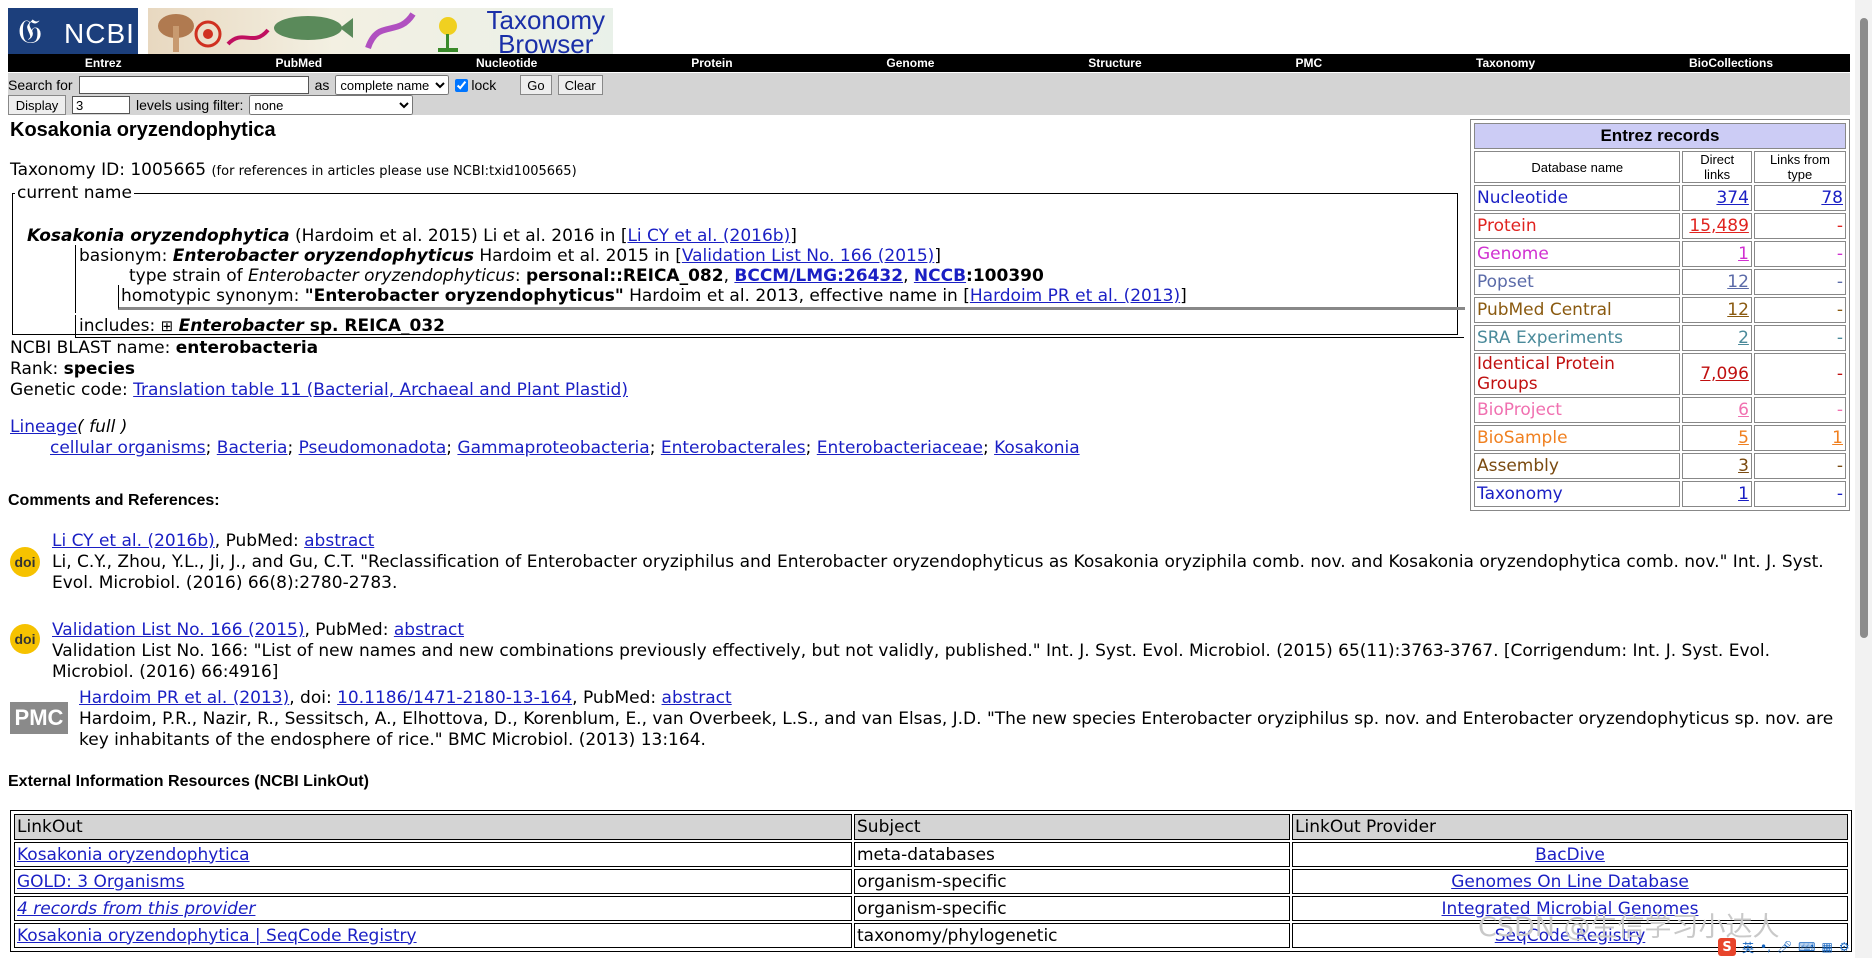 The width and height of the screenshot is (1872, 958). Describe the element at coordinates (808, 256) in the screenshot. I see `basionym-ref-link: Validation List No. 166 (2015)` at that location.